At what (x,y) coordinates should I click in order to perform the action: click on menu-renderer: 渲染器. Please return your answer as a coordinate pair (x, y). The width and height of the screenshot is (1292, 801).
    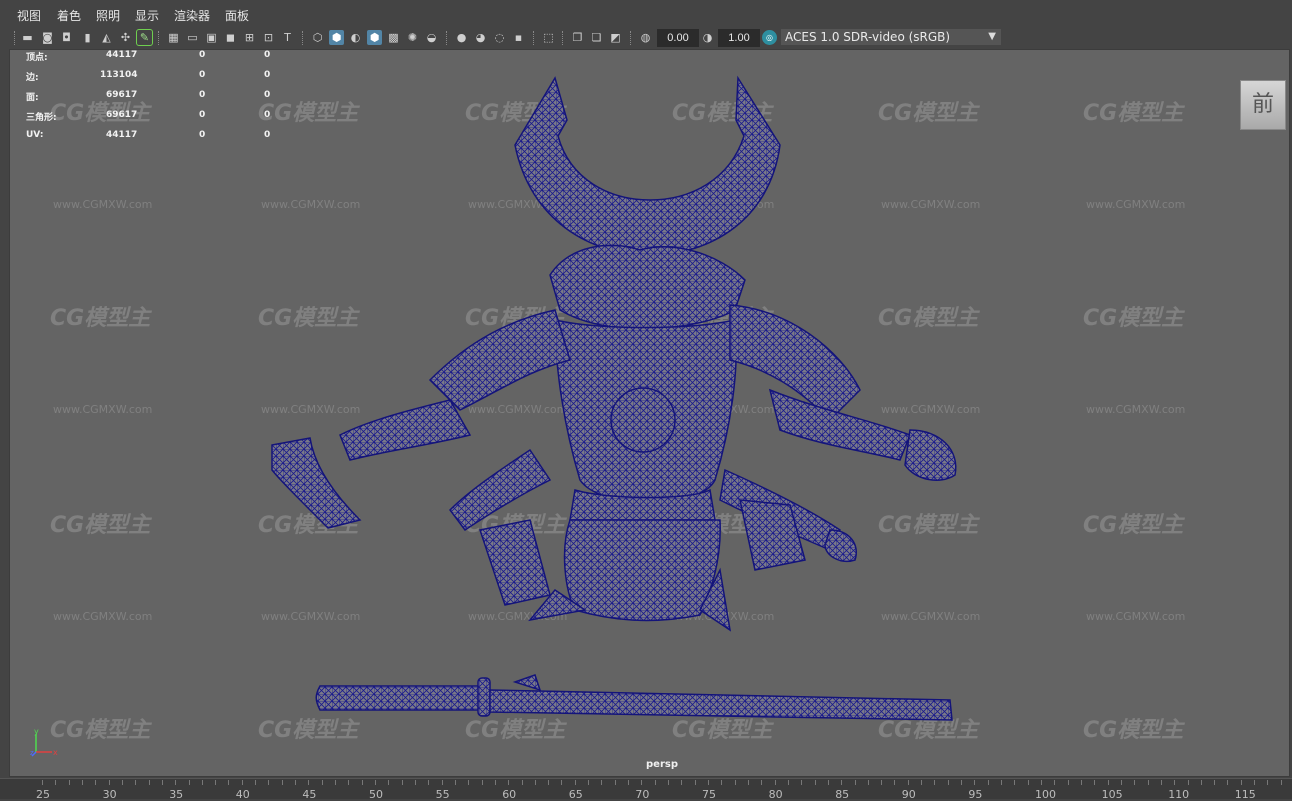
    Looking at the image, I should click on (192, 15).